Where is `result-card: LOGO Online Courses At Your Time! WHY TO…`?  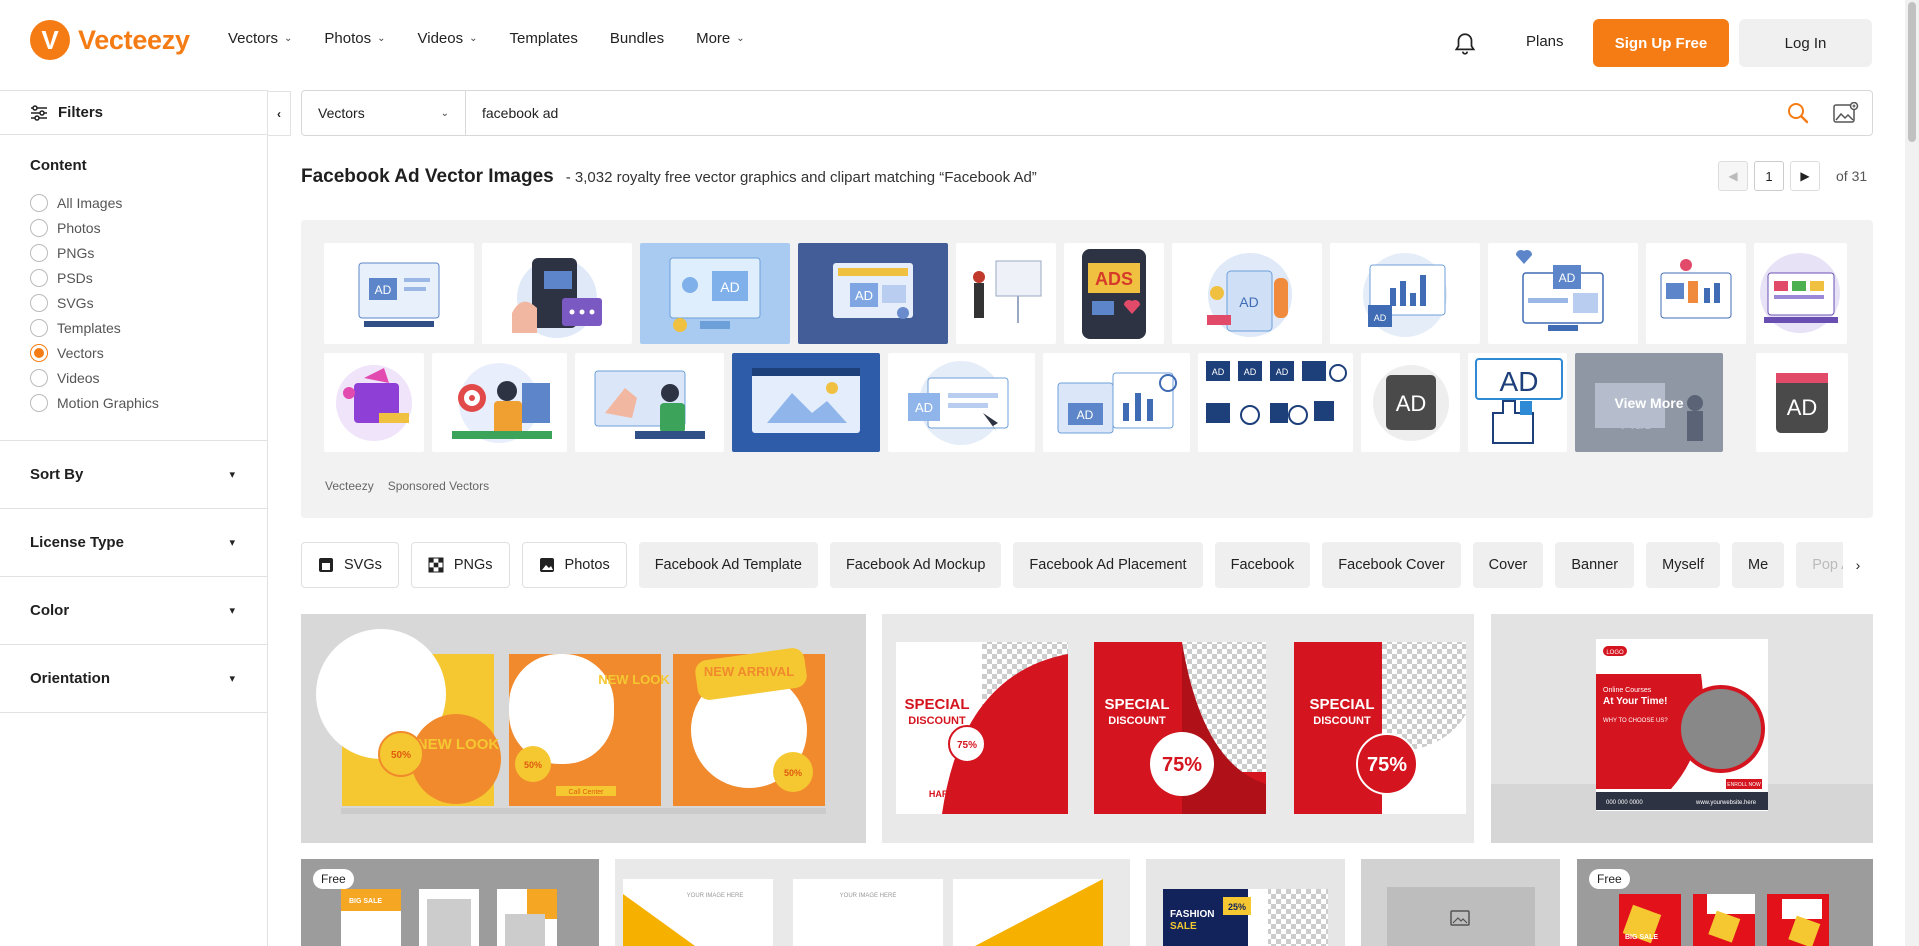
result-card: LOGO Online Courses At Your Time! WHY TO… is located at coordinates (1682, 728).